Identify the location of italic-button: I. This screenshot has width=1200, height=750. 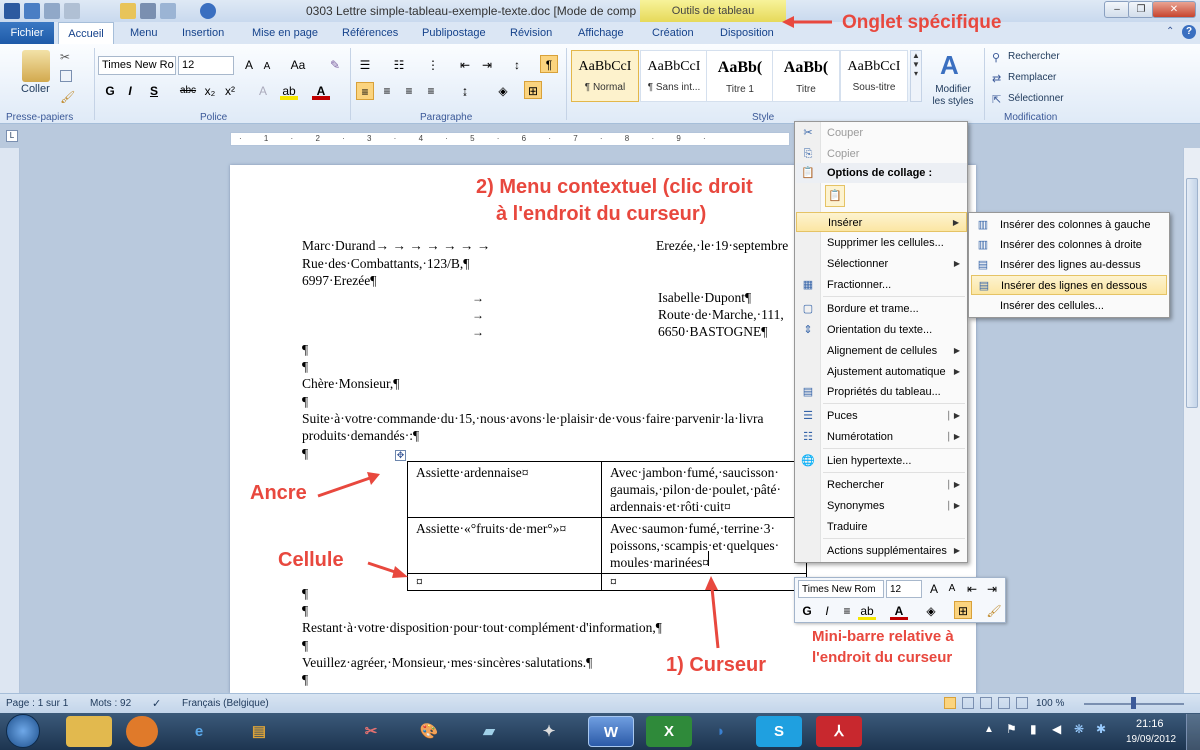
(827, 611).